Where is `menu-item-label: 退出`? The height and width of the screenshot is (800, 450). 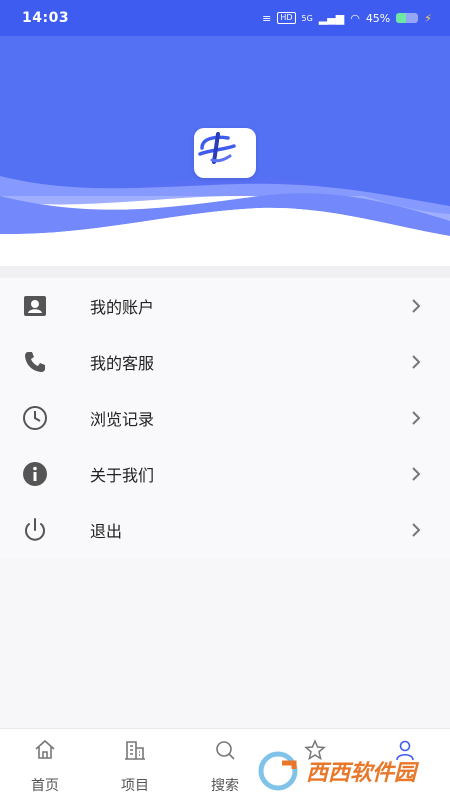
menu-item-label: 退出 is located at coordinates (106, 531).